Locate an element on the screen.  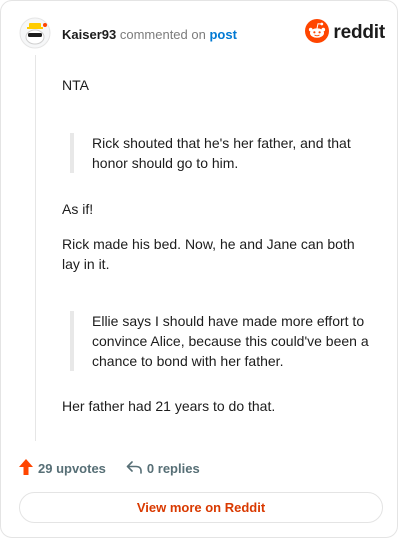
thread-line is located at coordinates (35, 248).